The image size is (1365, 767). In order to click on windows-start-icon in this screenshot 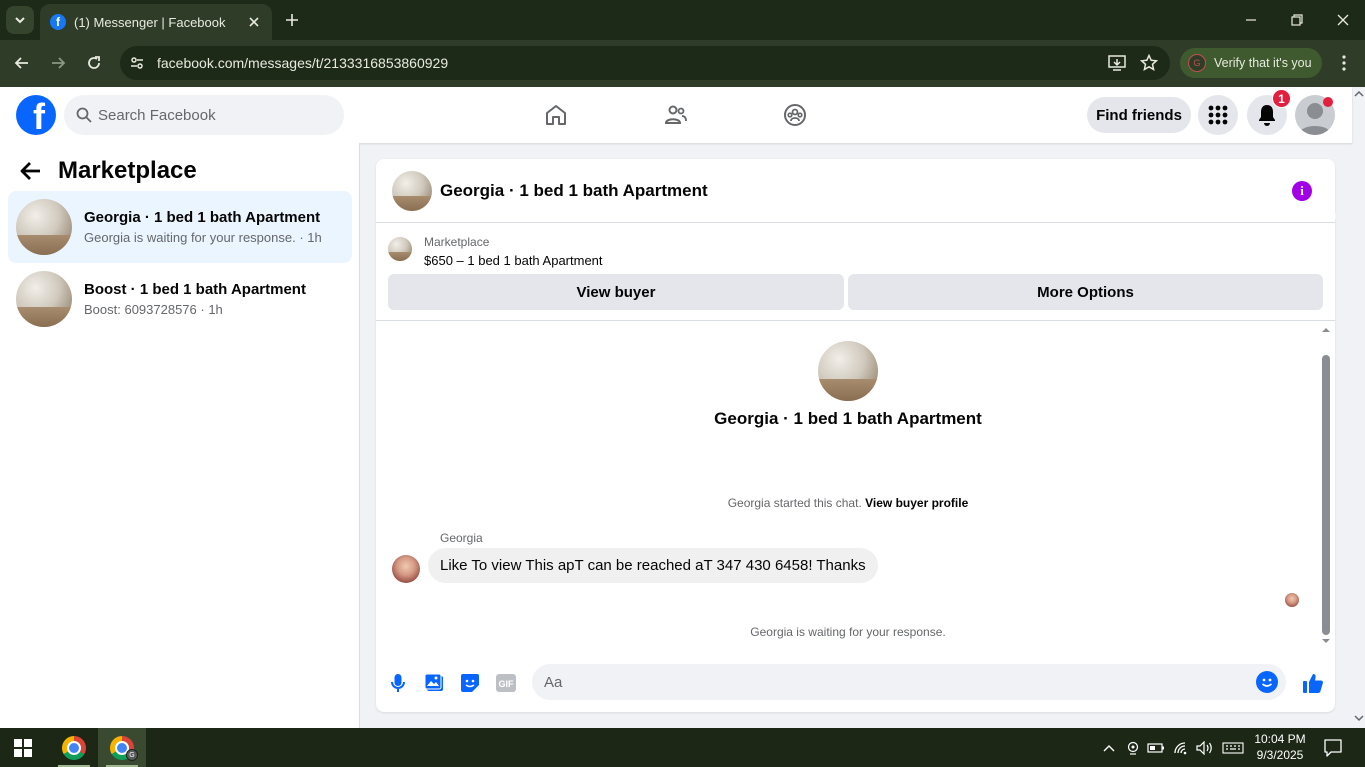, I will do `click(23, 748)`.